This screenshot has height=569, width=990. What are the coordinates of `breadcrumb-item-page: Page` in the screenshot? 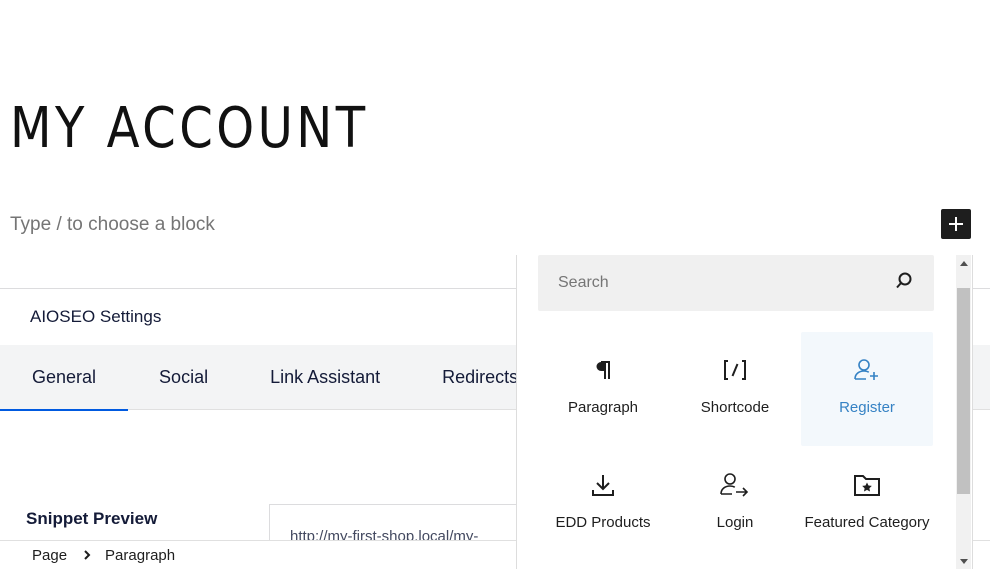 It's located at (49, 555).